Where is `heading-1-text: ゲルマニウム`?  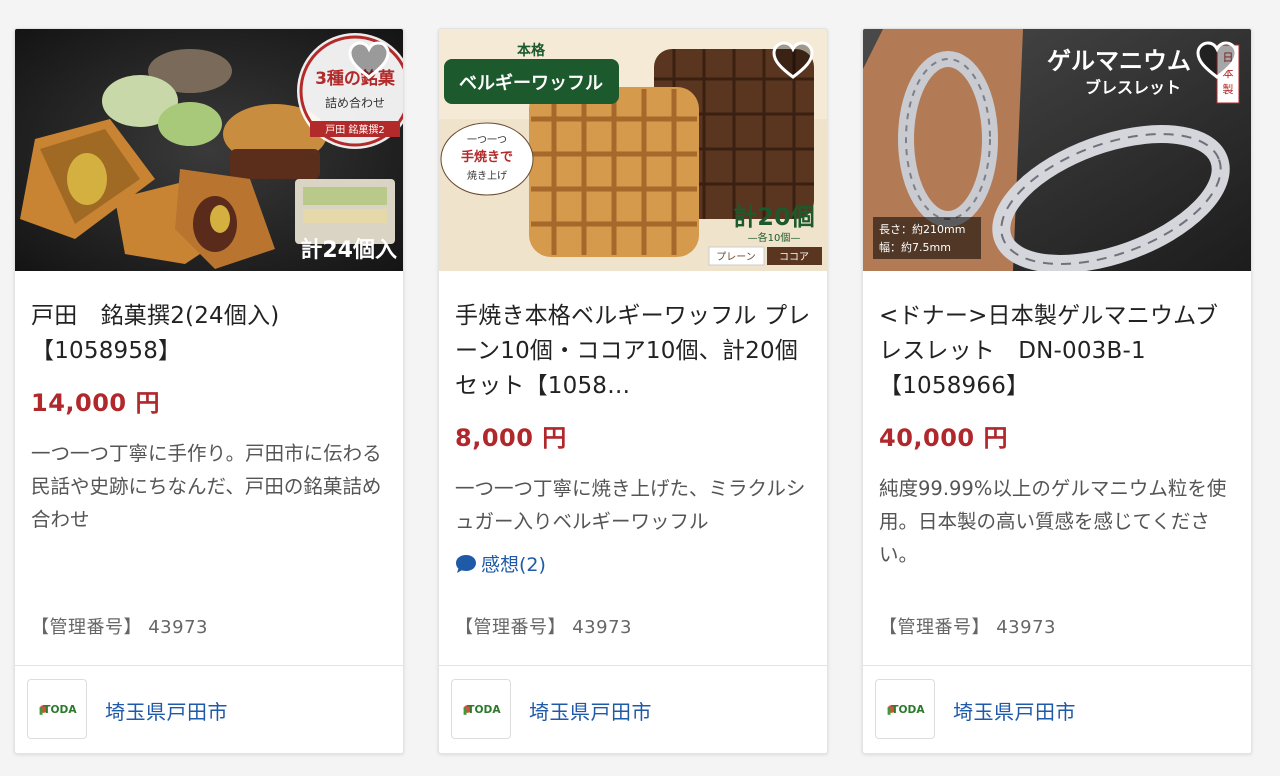
heading-1-text: ゲルマニウム is located at coordinates (1119, 61).